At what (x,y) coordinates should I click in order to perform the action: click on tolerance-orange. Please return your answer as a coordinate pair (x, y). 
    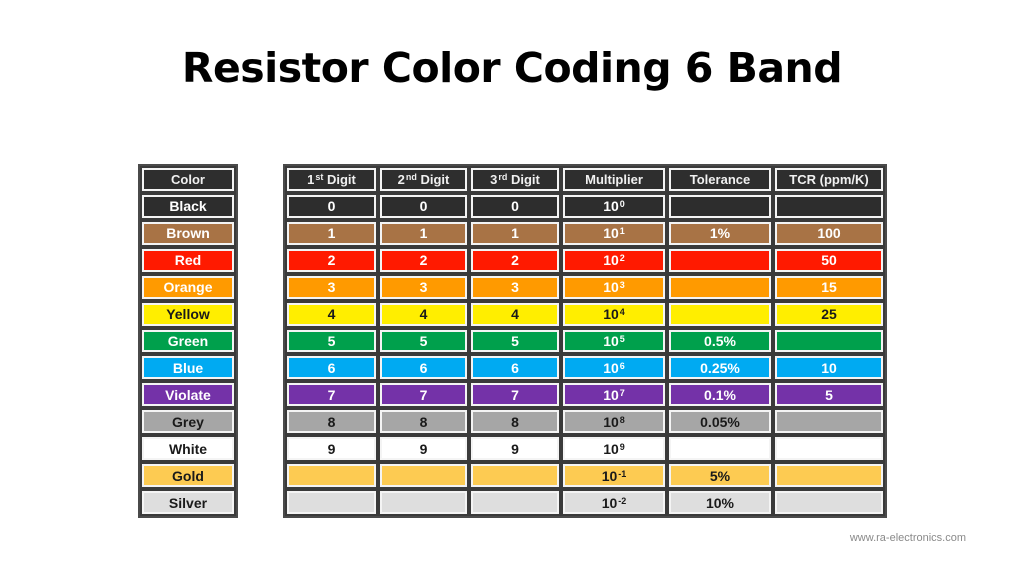
    Looking at the image, I should click on (720, 287).